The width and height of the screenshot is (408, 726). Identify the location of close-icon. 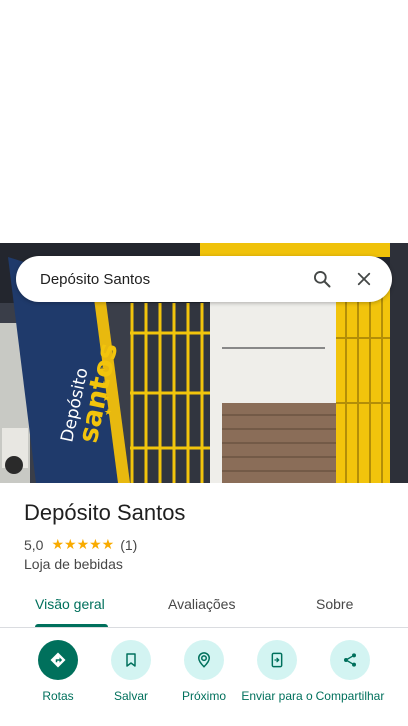
(364, 279).